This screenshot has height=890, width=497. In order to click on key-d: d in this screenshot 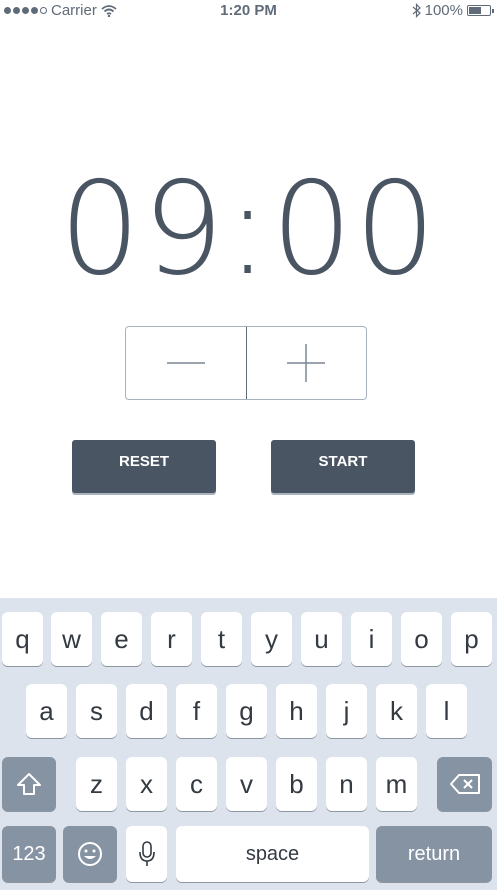, I will do `click(146, 711)`.